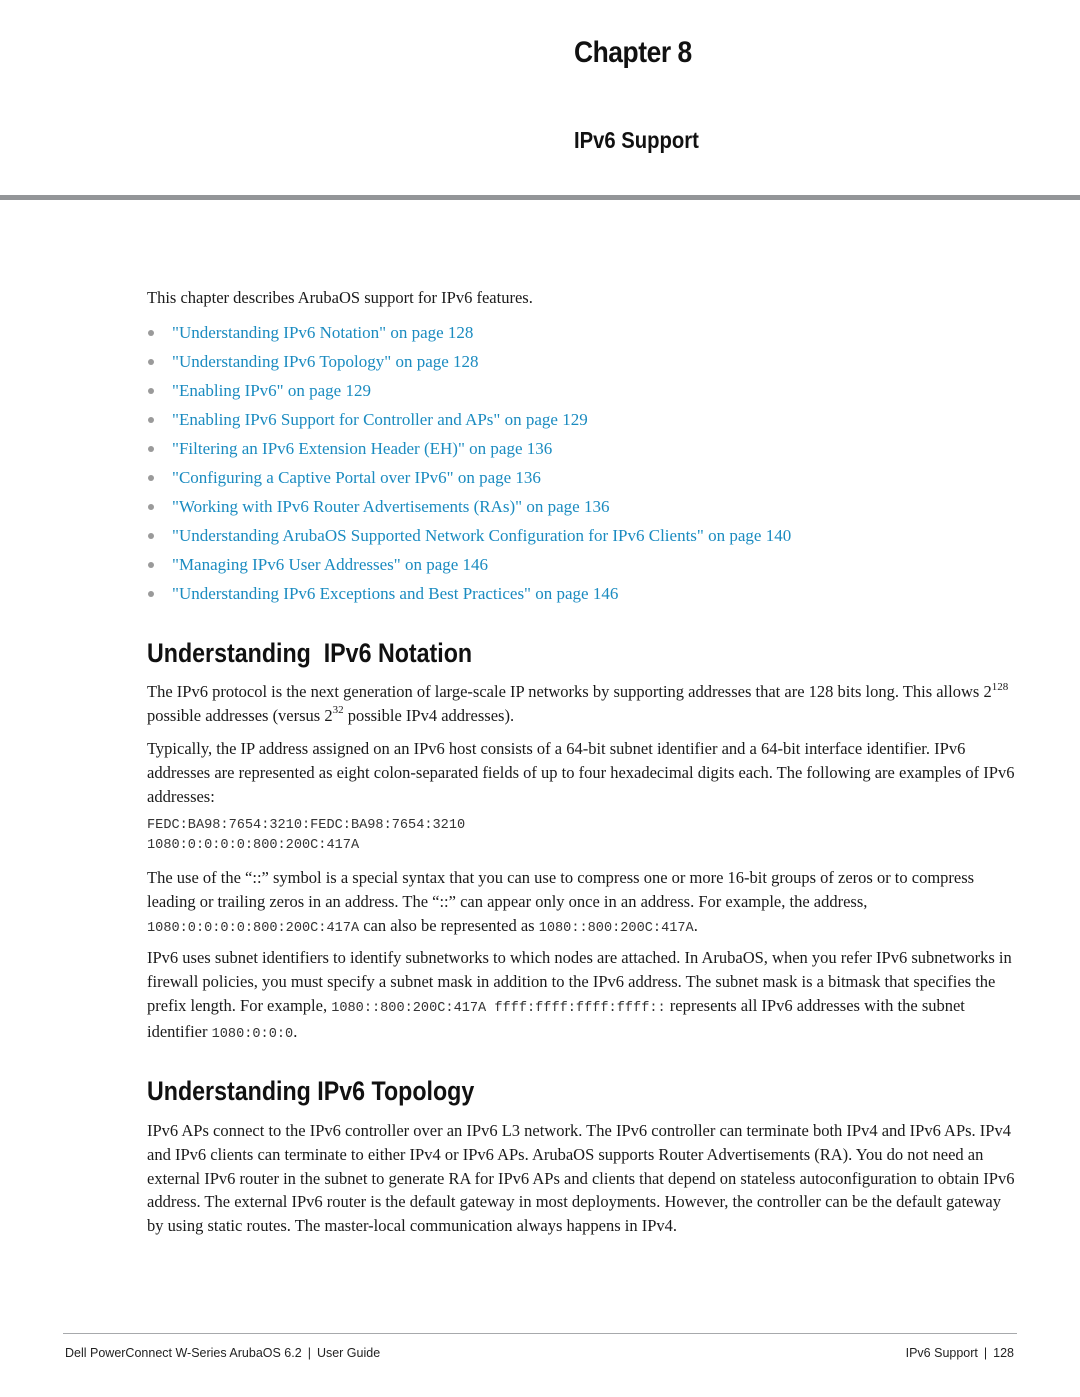  I want to click on footer-product: Dell PowerConnect W-Series ArubaOS 6.2, so click(183, 1353).